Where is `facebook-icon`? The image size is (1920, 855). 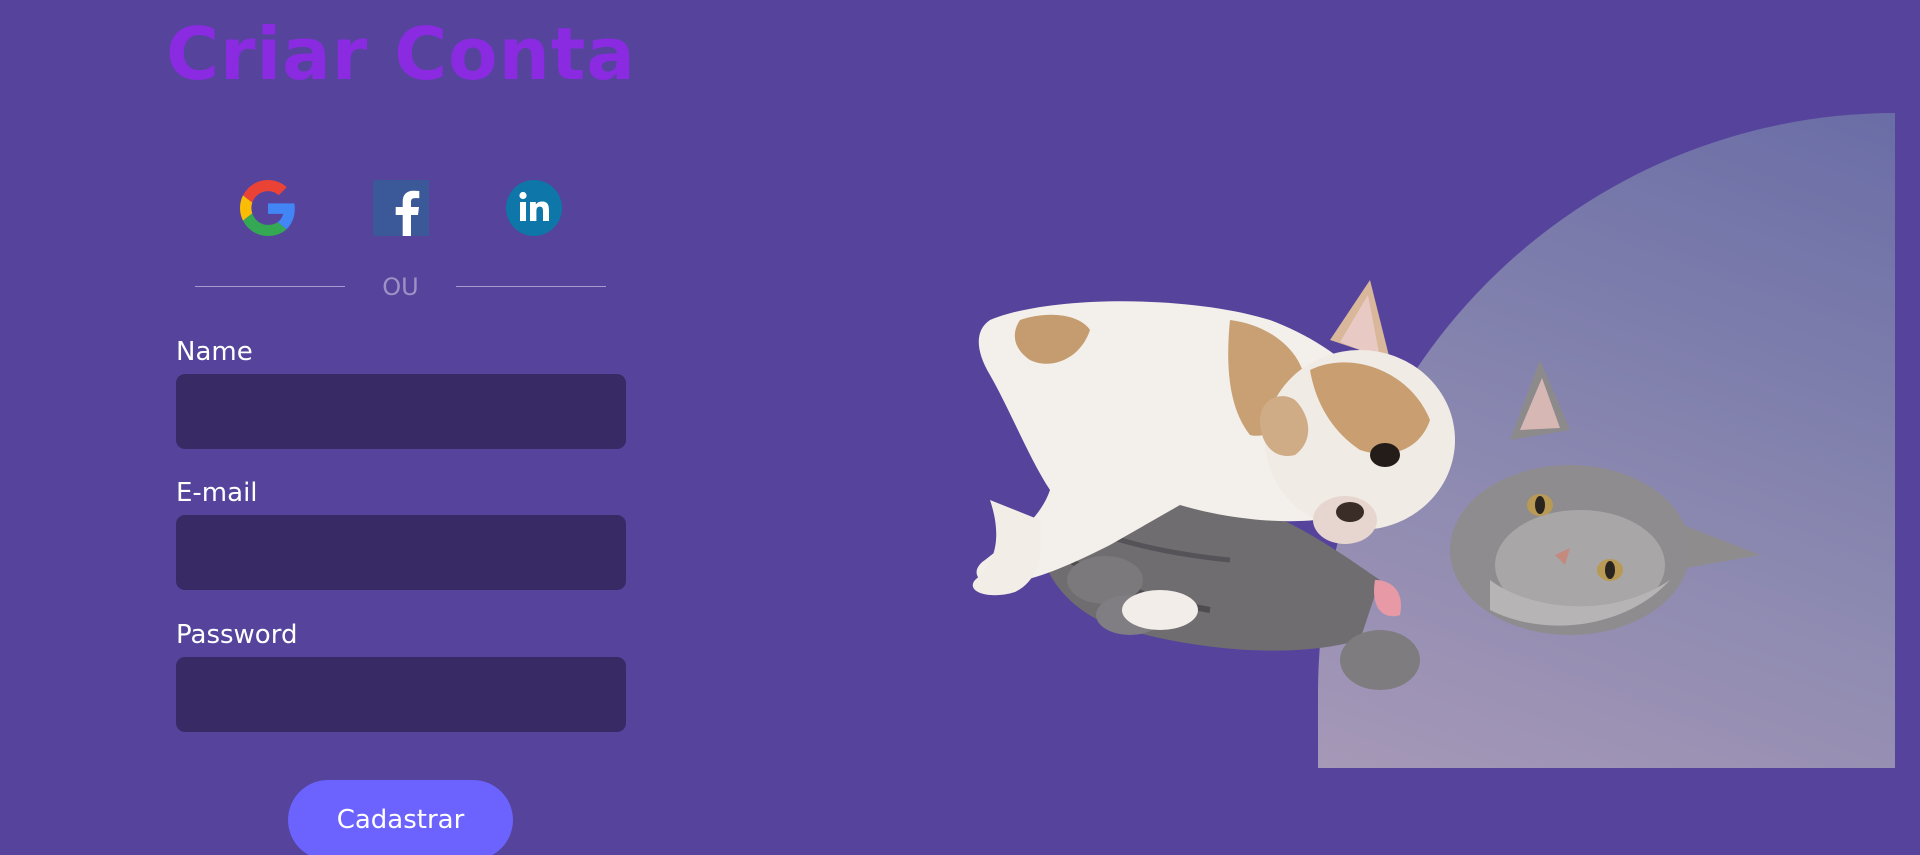 facebook-icon is located at coordinates (401, 208).